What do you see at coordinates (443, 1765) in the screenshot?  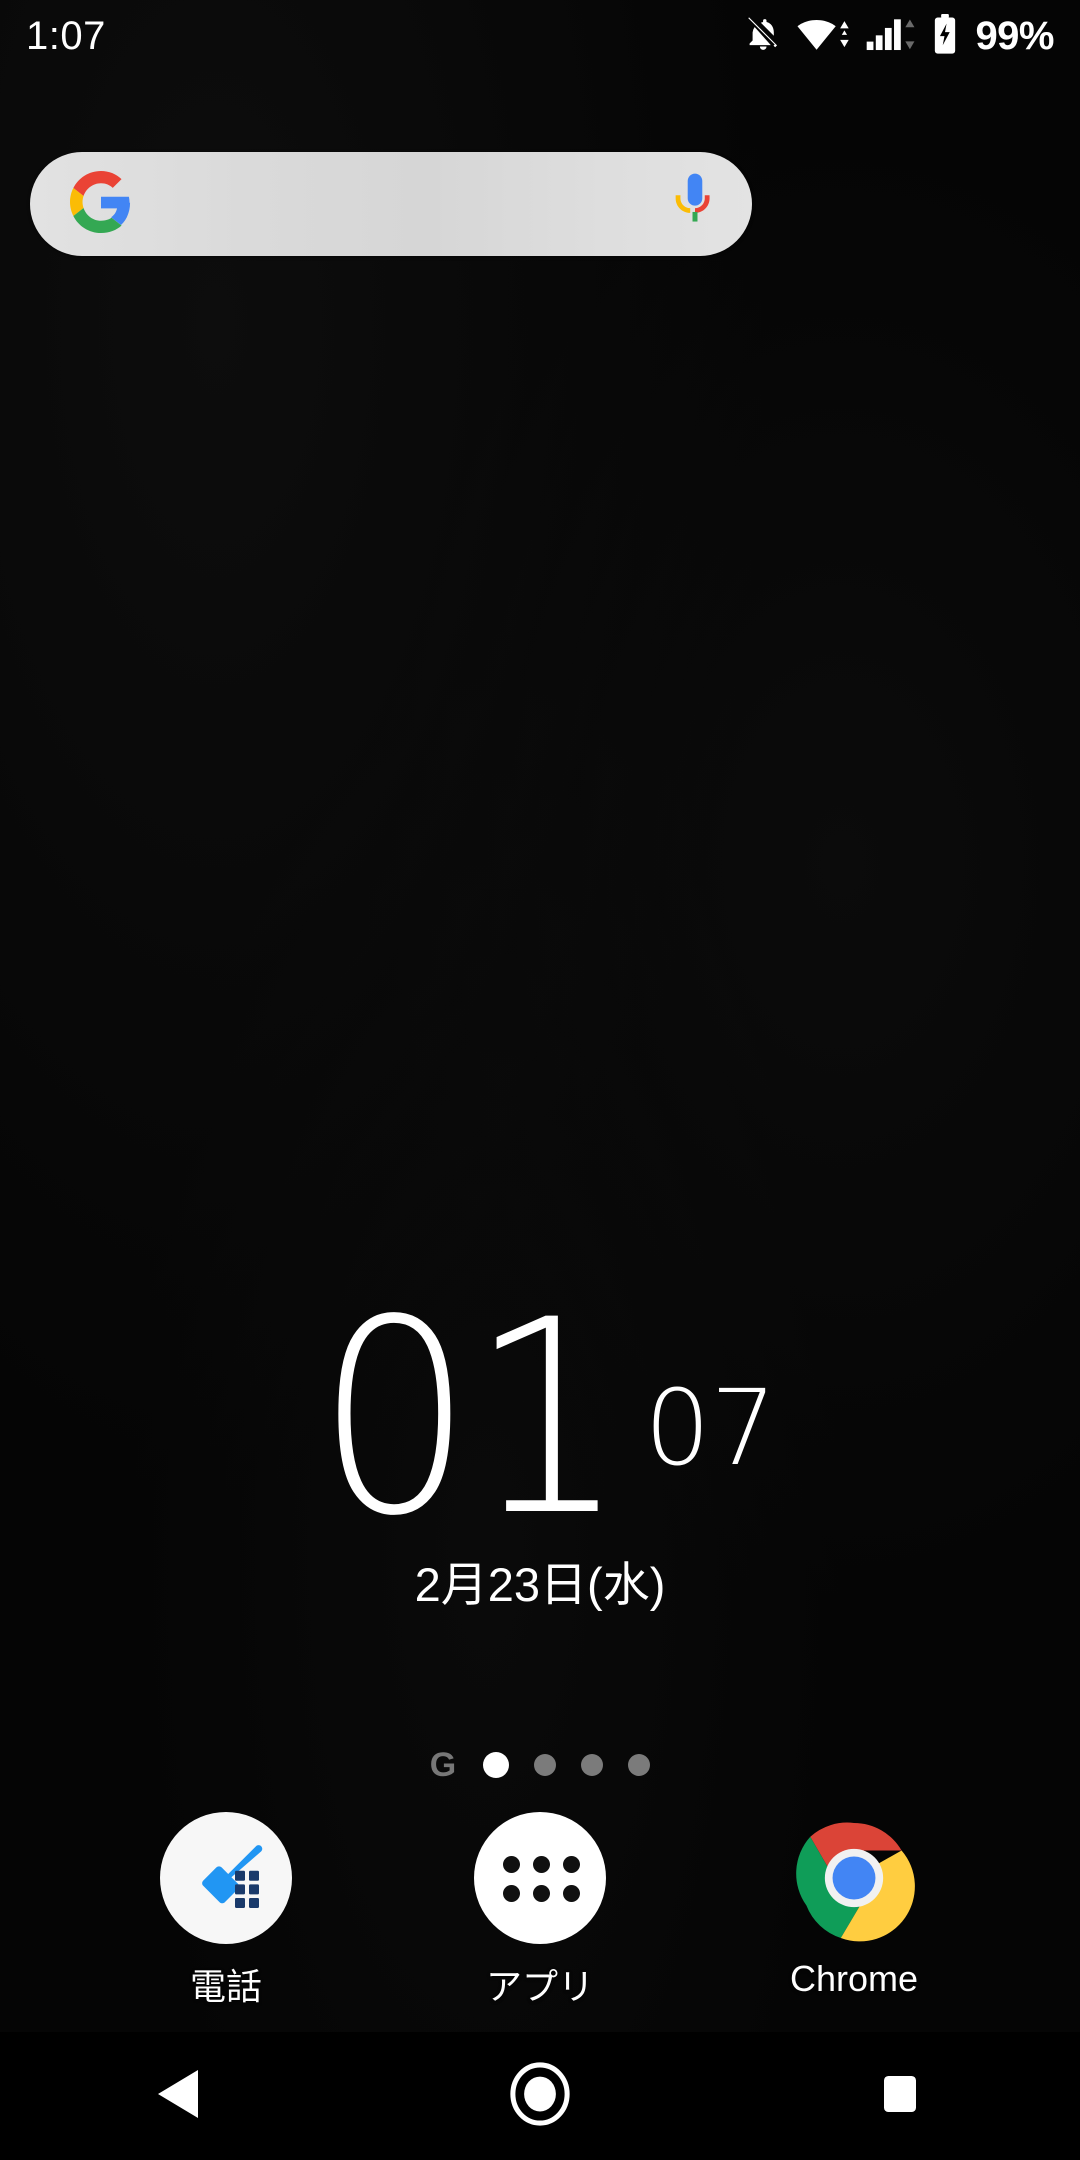 I see `google-page-glyph-icon: G` at bounding box center [443, 1765].